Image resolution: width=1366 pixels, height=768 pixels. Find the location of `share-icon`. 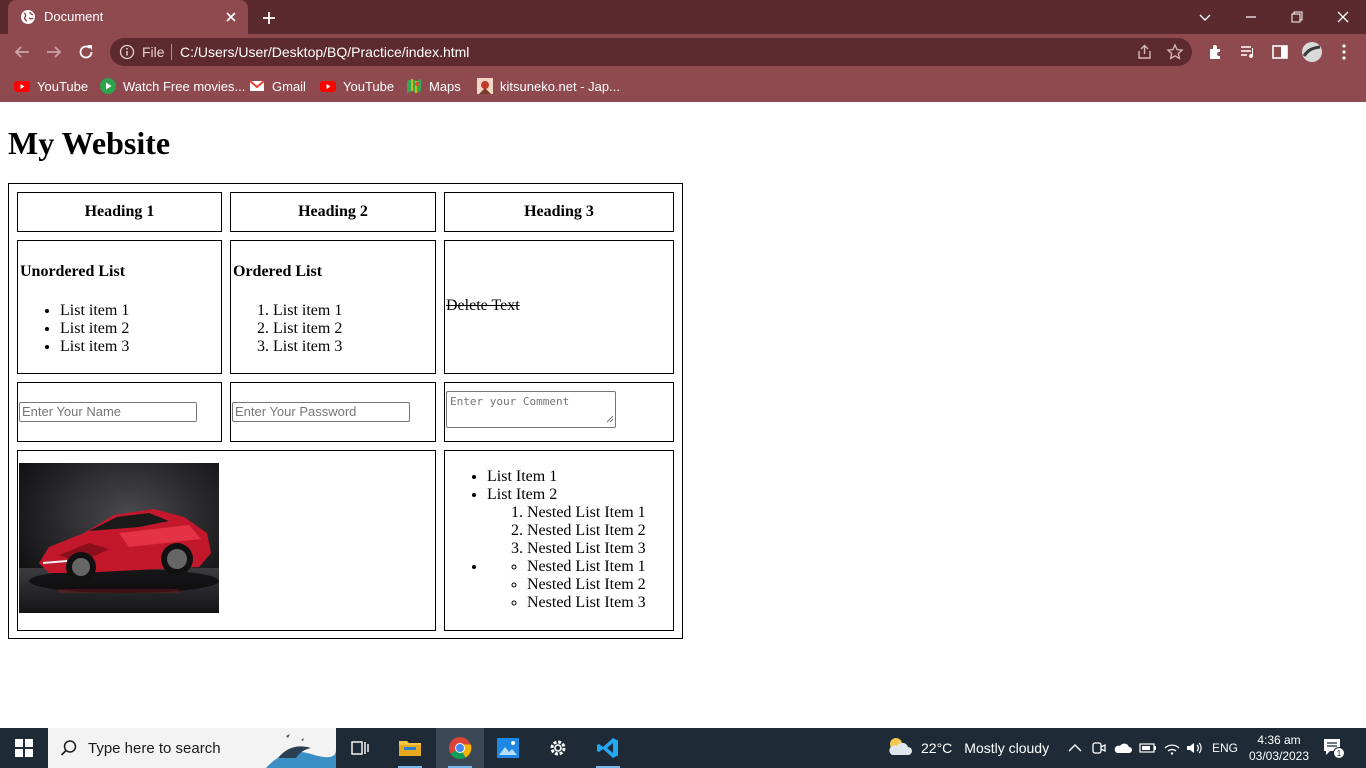

share-icon is located at coordinates (1145, 53).